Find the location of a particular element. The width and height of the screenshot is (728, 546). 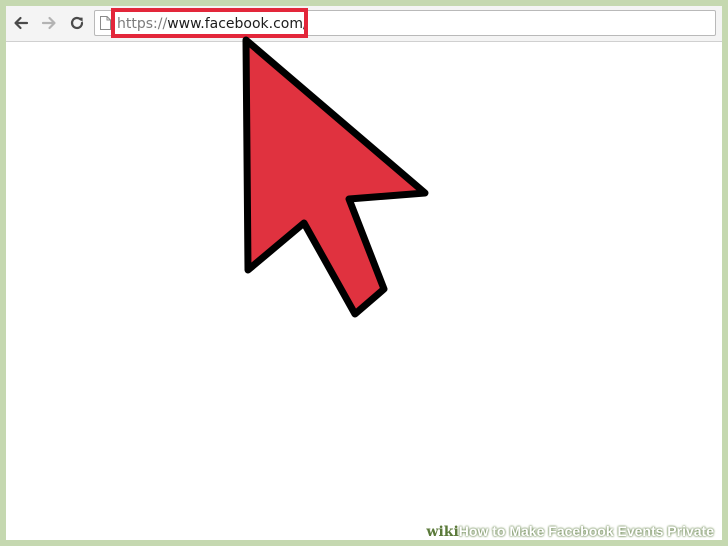

watermark-how: How is located at coordinates (473, 531).